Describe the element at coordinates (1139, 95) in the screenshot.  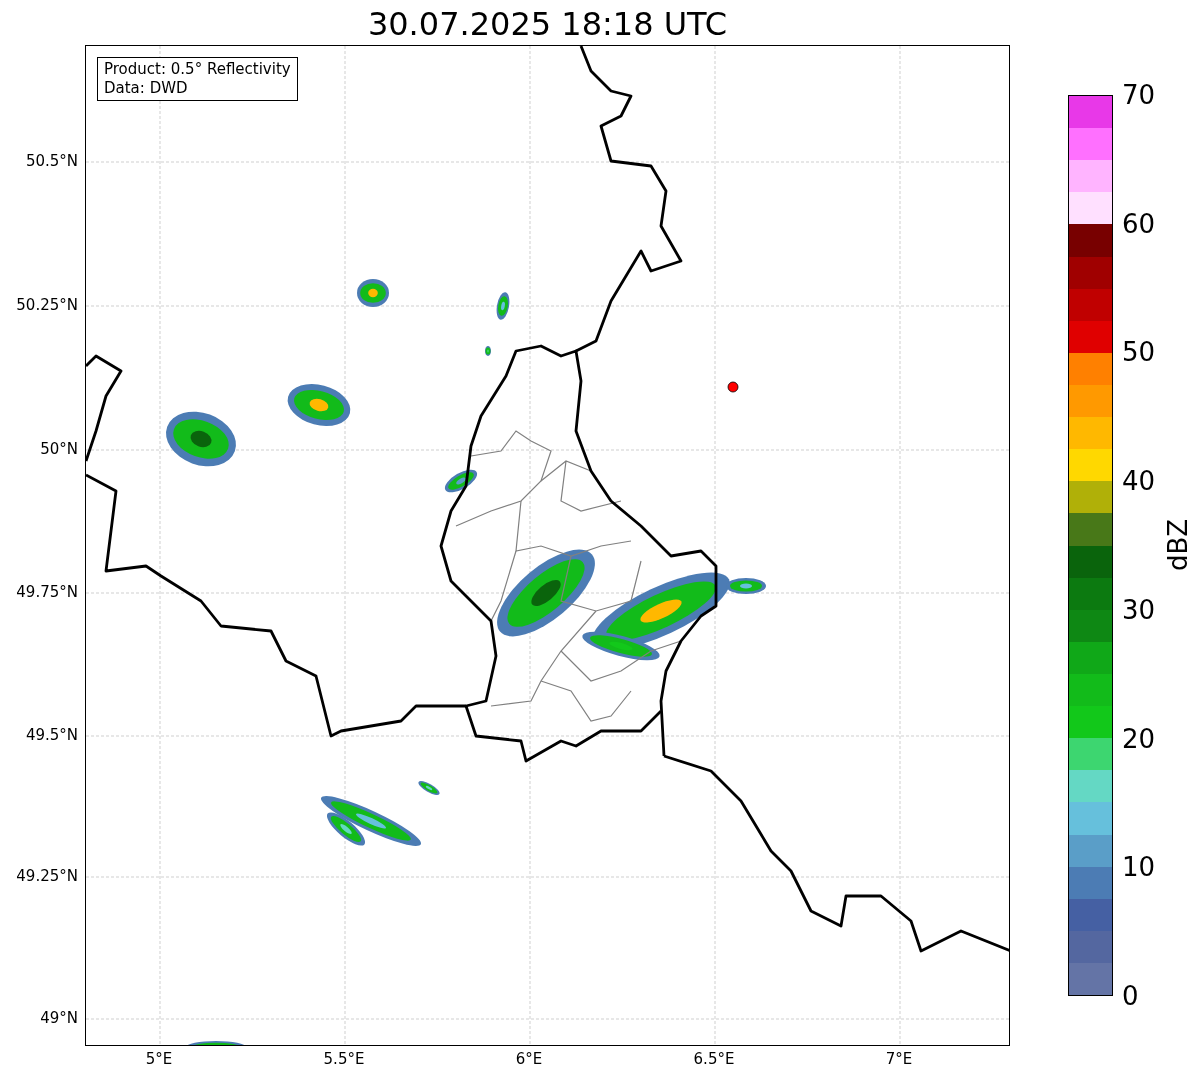
I see `colorbar-tick-label: 70` at that location.